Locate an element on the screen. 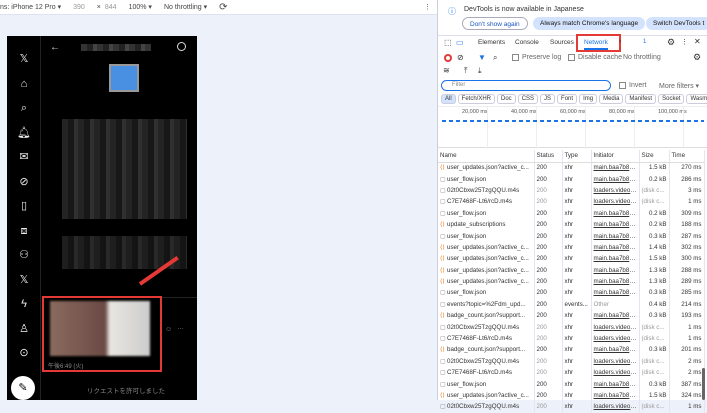 The height and width of the screenshot is (413, 707). width-input: 390 is located at coordinates (79, 7).